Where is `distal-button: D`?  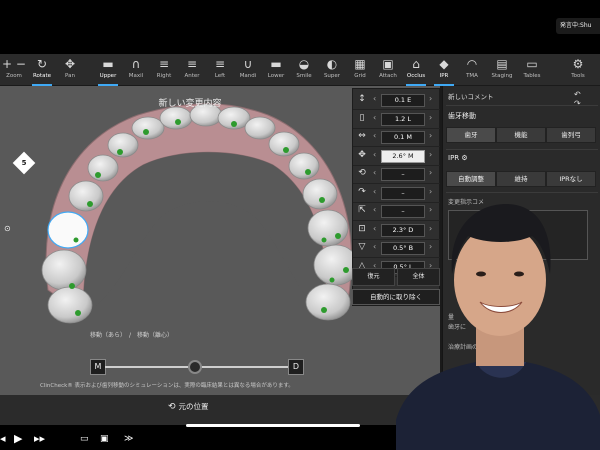 distal-button: D is located at coordinates (296, 367).